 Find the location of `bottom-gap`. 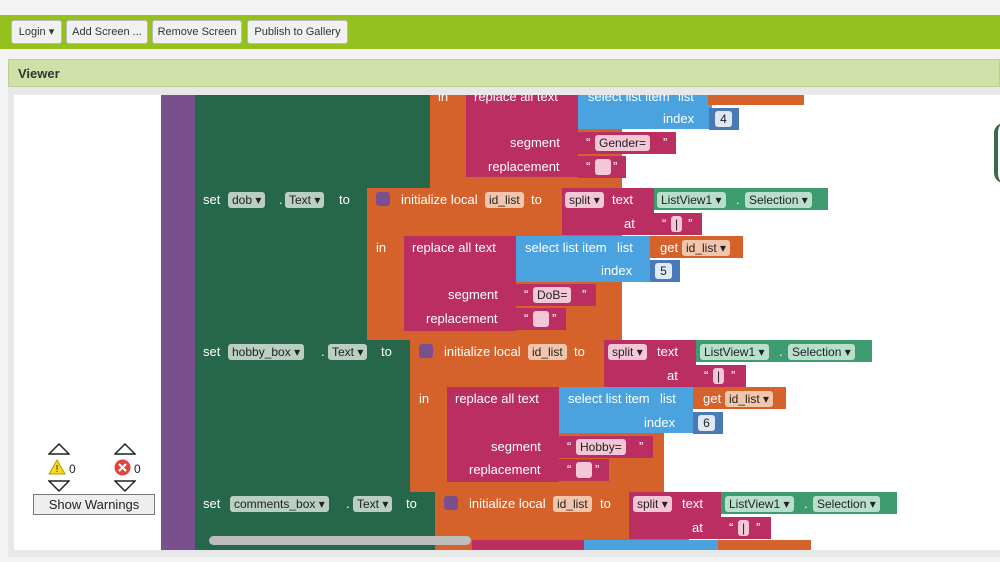

bottom-gap is located at coordinates (500, 559).